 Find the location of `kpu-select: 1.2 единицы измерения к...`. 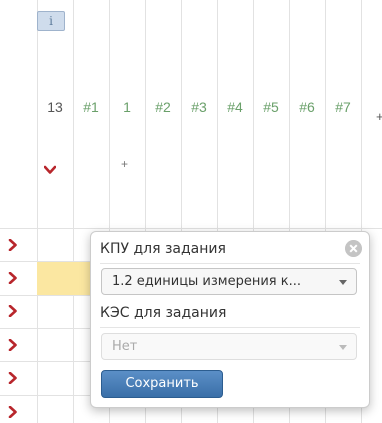

kpu-select: 1.2 единицы измерения к... is located at coordinates (229, 281).